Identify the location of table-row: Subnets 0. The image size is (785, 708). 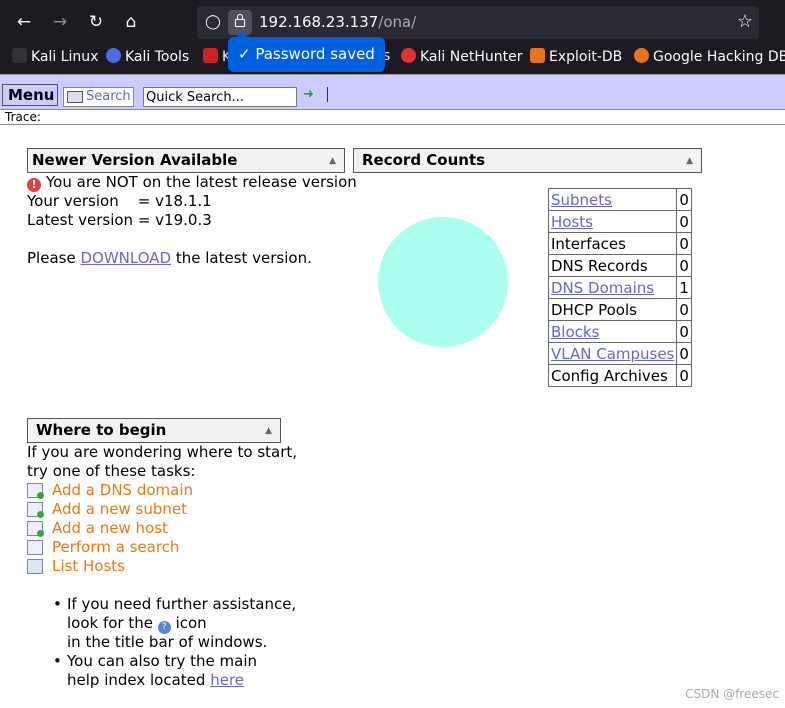
(619, 199).